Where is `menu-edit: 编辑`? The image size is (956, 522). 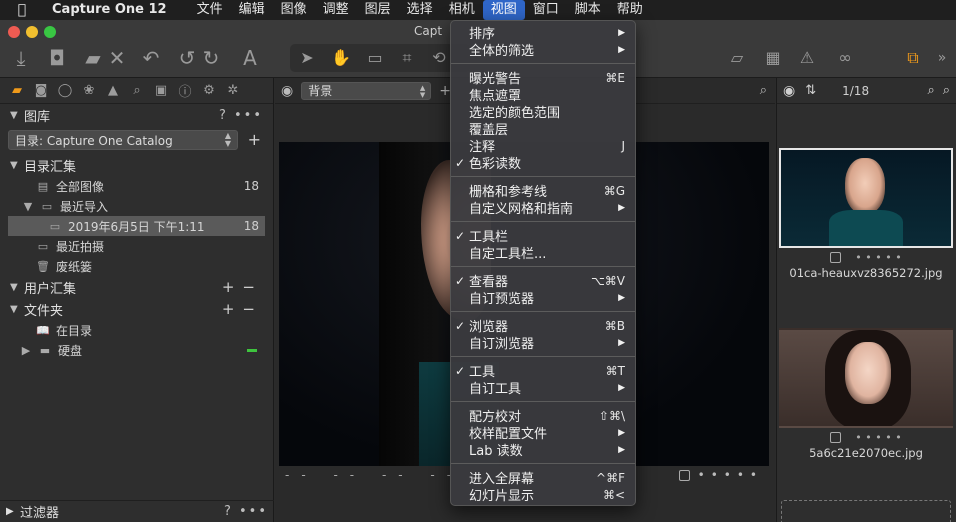 menu-edit: 编辑 is located at coordinates (252, 10).